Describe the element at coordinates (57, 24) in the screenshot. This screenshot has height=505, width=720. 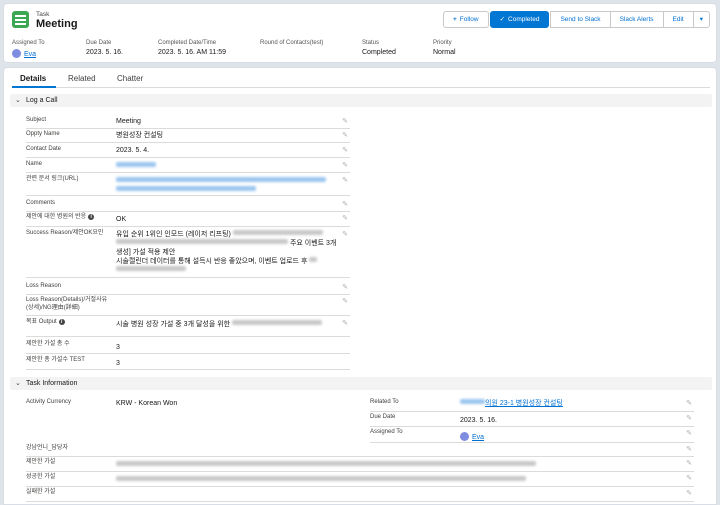
I see `record-title: Meeting` at that location.